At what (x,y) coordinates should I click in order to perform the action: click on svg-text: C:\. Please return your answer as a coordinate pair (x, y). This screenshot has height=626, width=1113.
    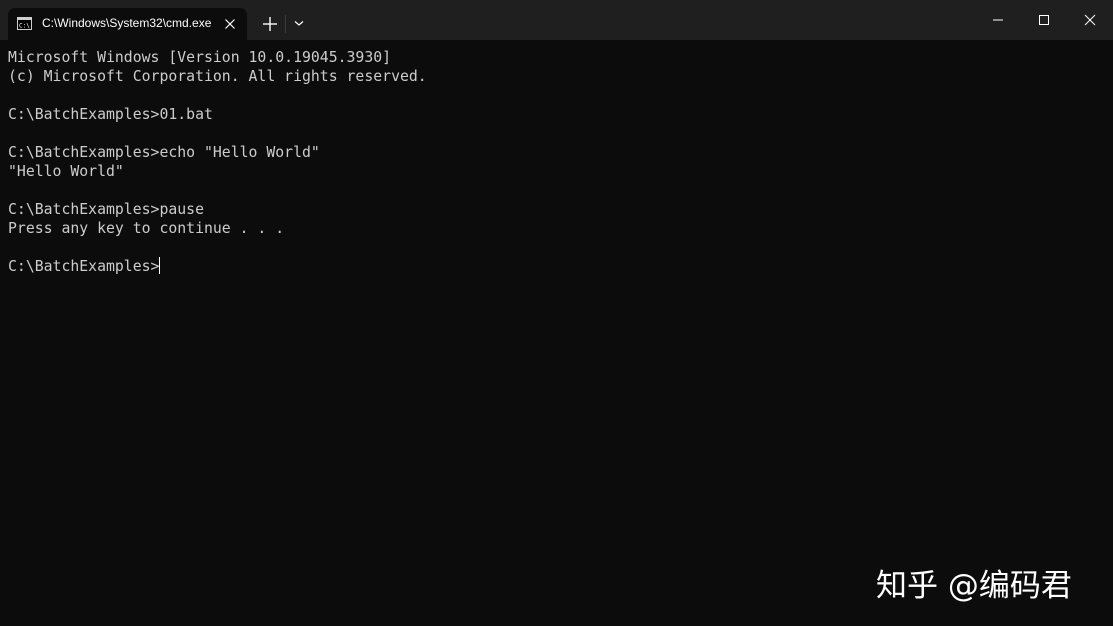
    Looking at the image, I should click on (24, 26).